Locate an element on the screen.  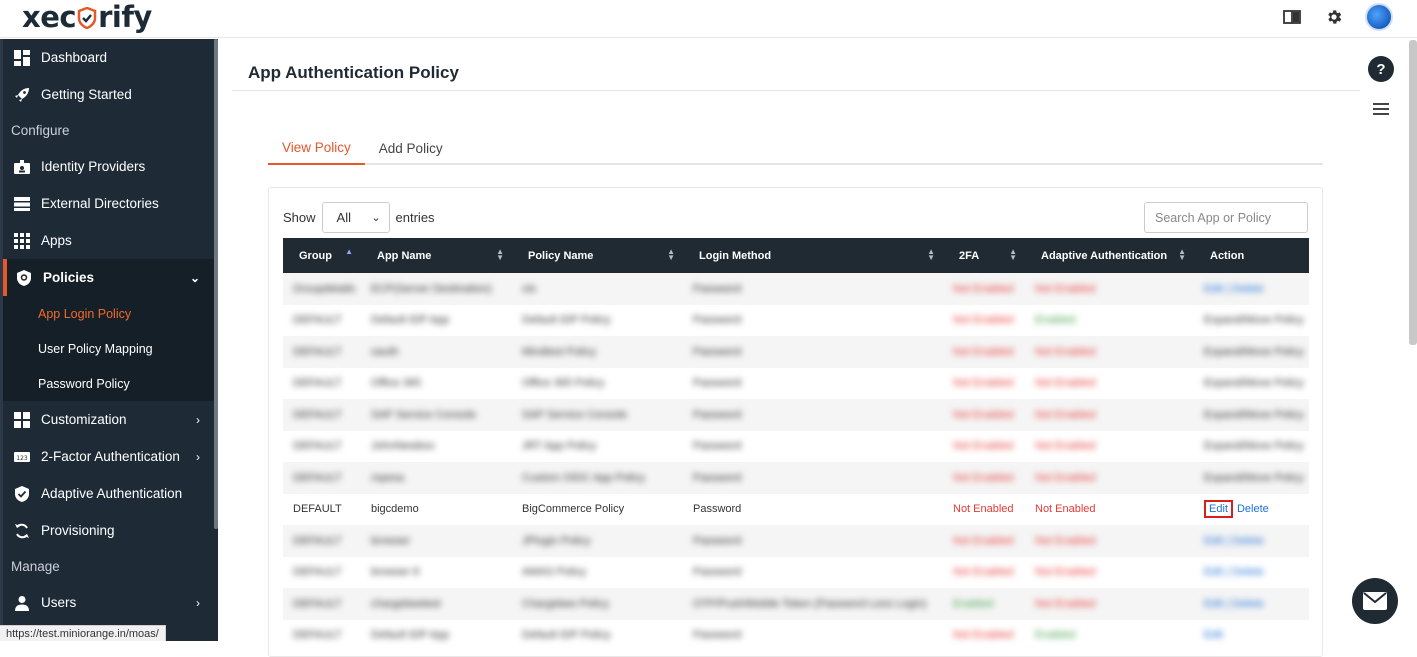
sidebar-item-dashboard: Dashboard is located at coordinates (110, 57).